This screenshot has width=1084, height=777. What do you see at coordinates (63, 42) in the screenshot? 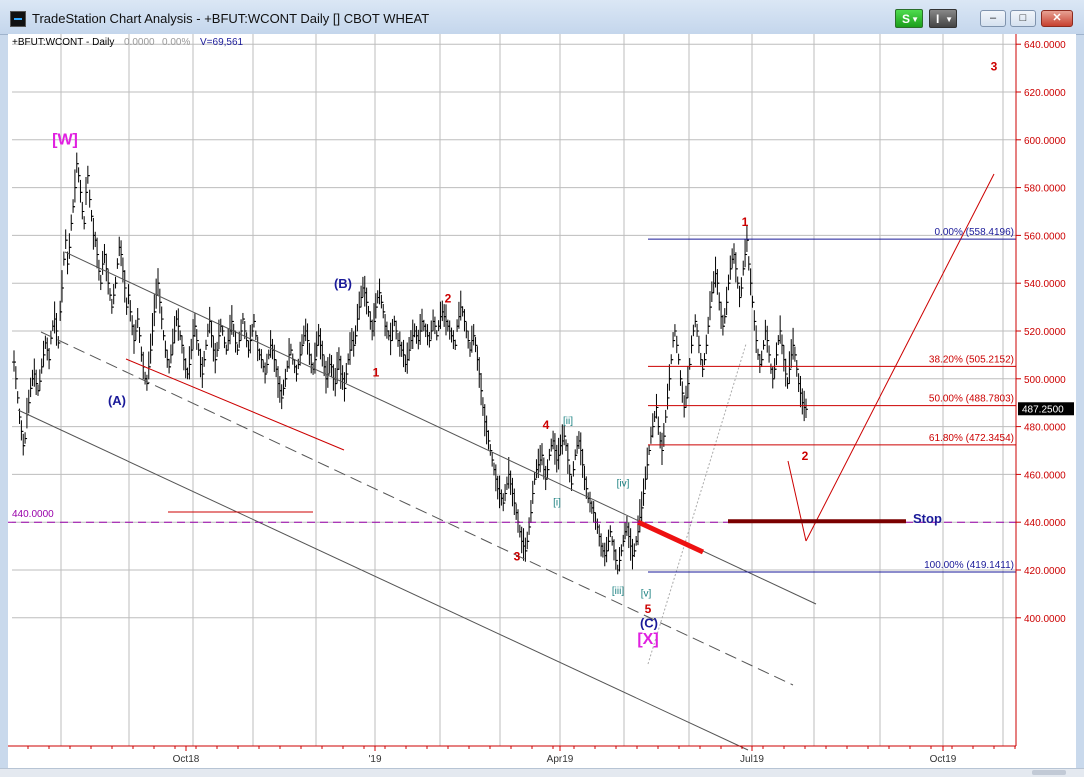
I see `symbol-text: +BFUT:WCONT - Daily` at bounding box center [63, 42].